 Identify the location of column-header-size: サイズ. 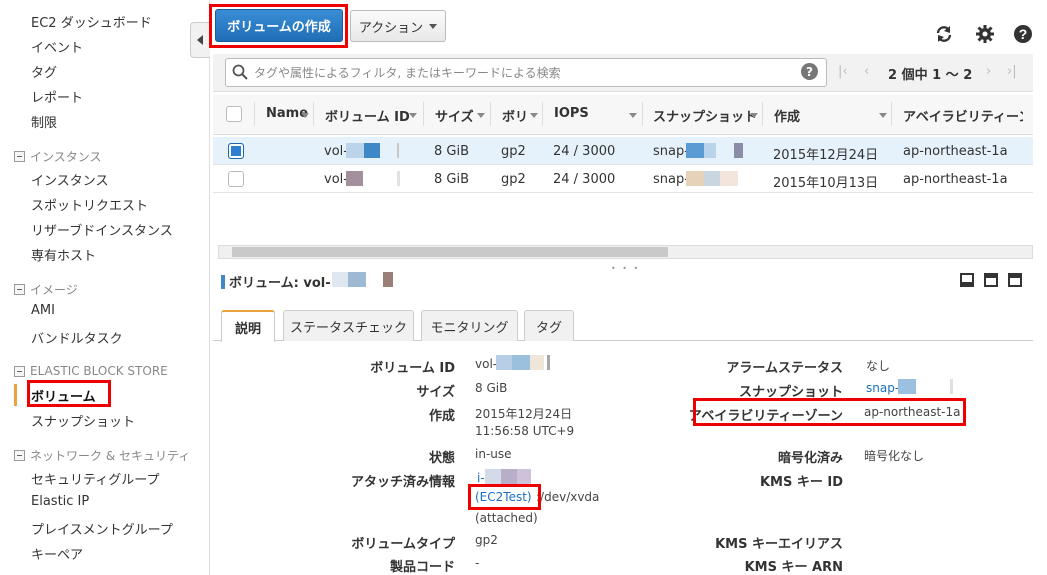
(454, 115).